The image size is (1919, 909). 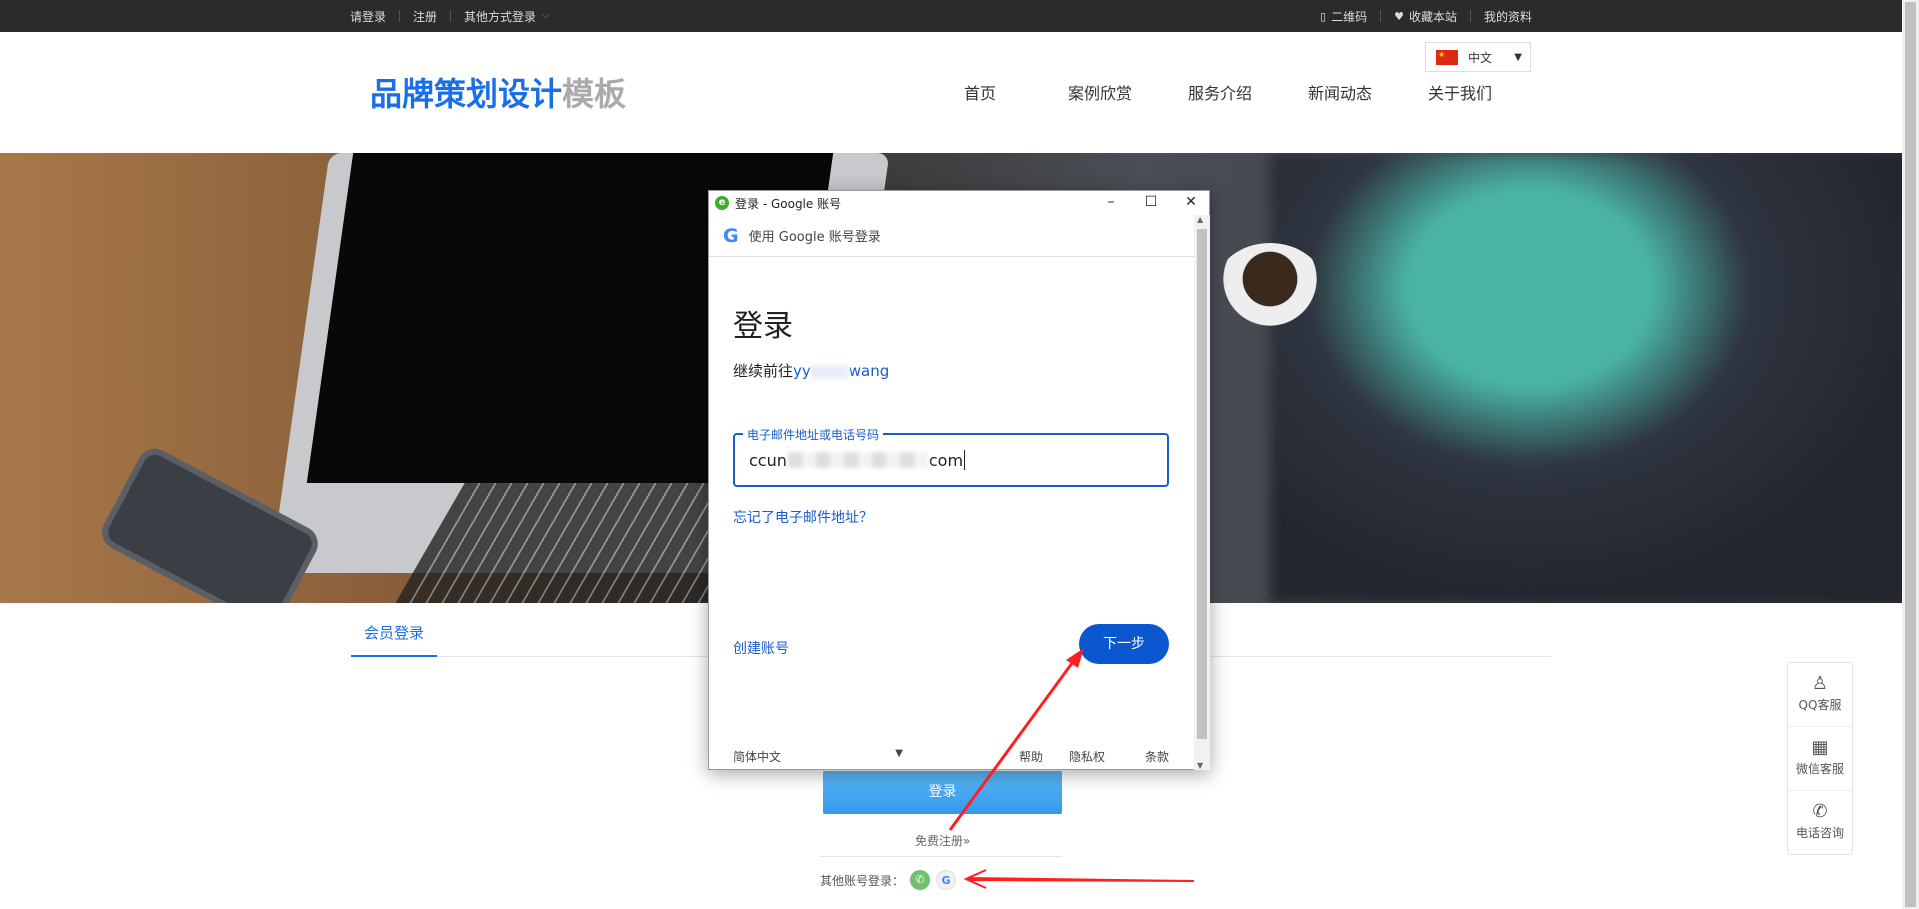 I want to click on arrow-to-google-login, so click(x=1079, y=879).